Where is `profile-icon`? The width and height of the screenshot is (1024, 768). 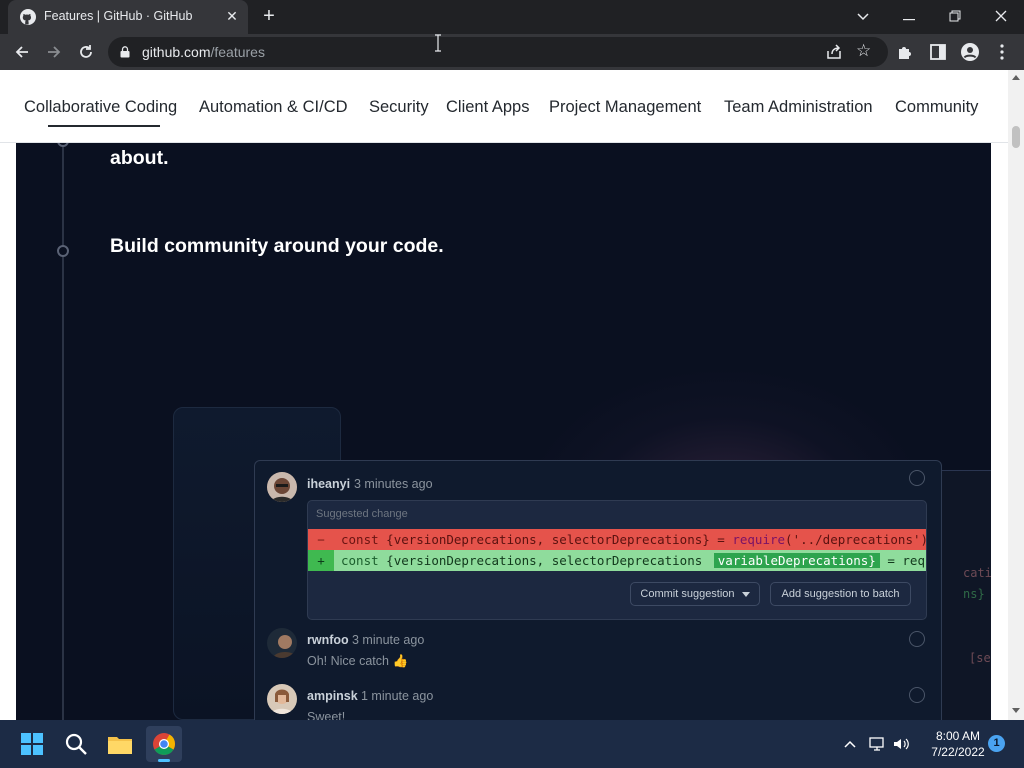 profile-icon is located at coordinates (970, 52).